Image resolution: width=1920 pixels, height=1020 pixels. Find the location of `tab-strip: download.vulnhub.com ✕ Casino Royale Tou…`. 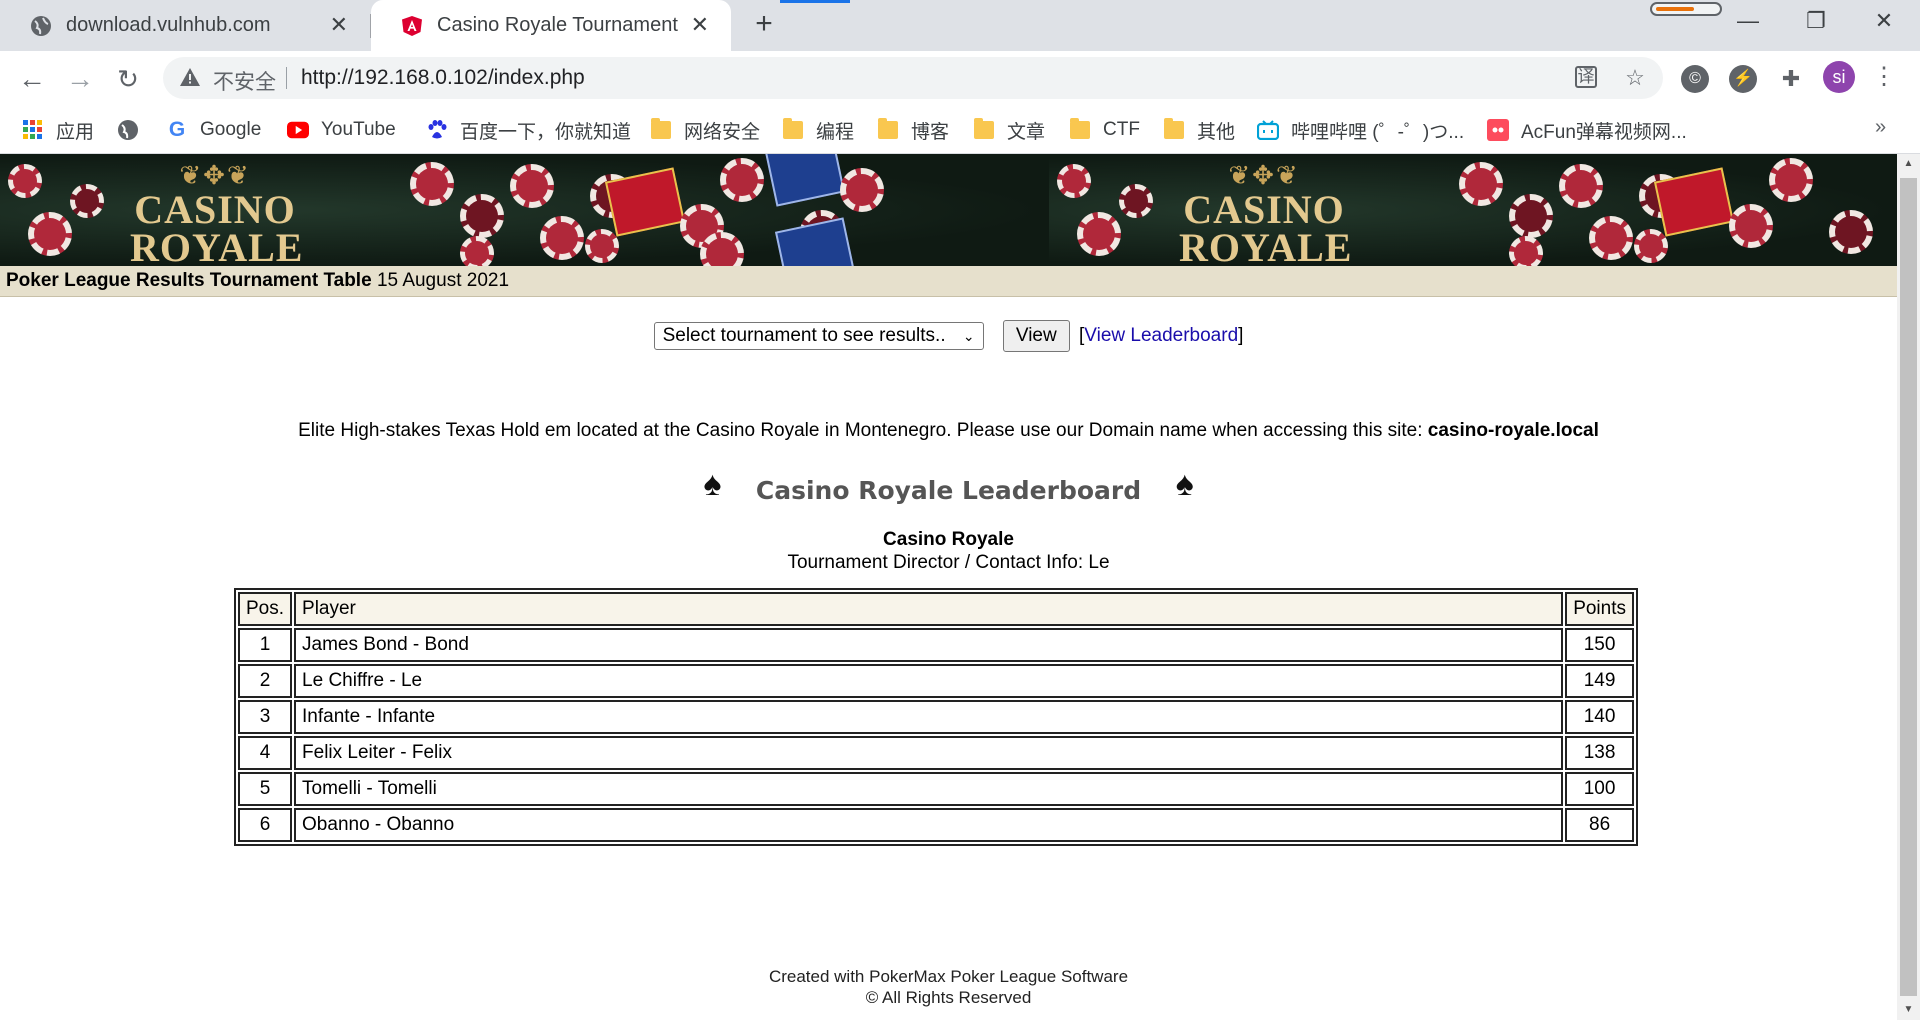

tab-strip: download.vulnhub.com ✕ Casino Royale Tou… is located at coordinates (960, 25).